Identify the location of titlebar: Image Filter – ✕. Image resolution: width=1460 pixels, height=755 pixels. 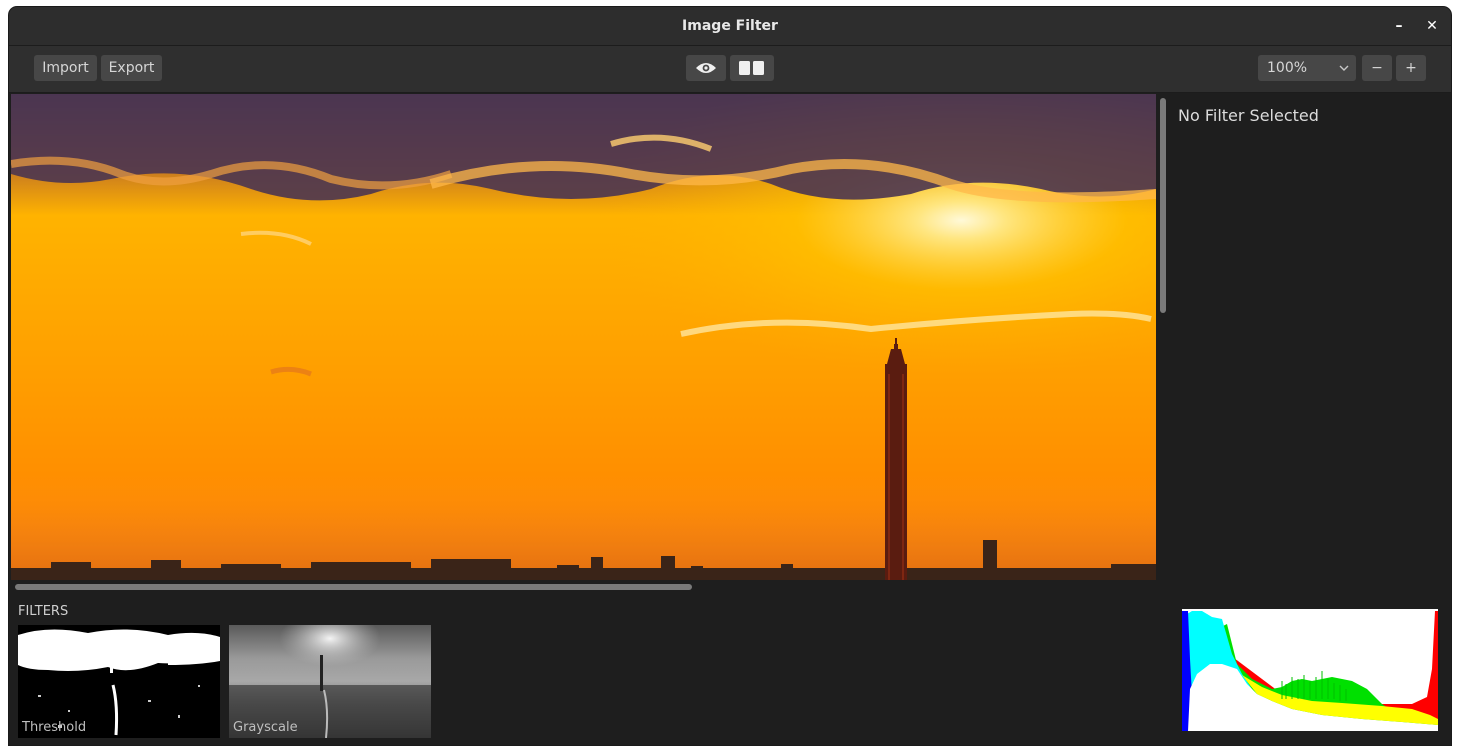
(730, 26).